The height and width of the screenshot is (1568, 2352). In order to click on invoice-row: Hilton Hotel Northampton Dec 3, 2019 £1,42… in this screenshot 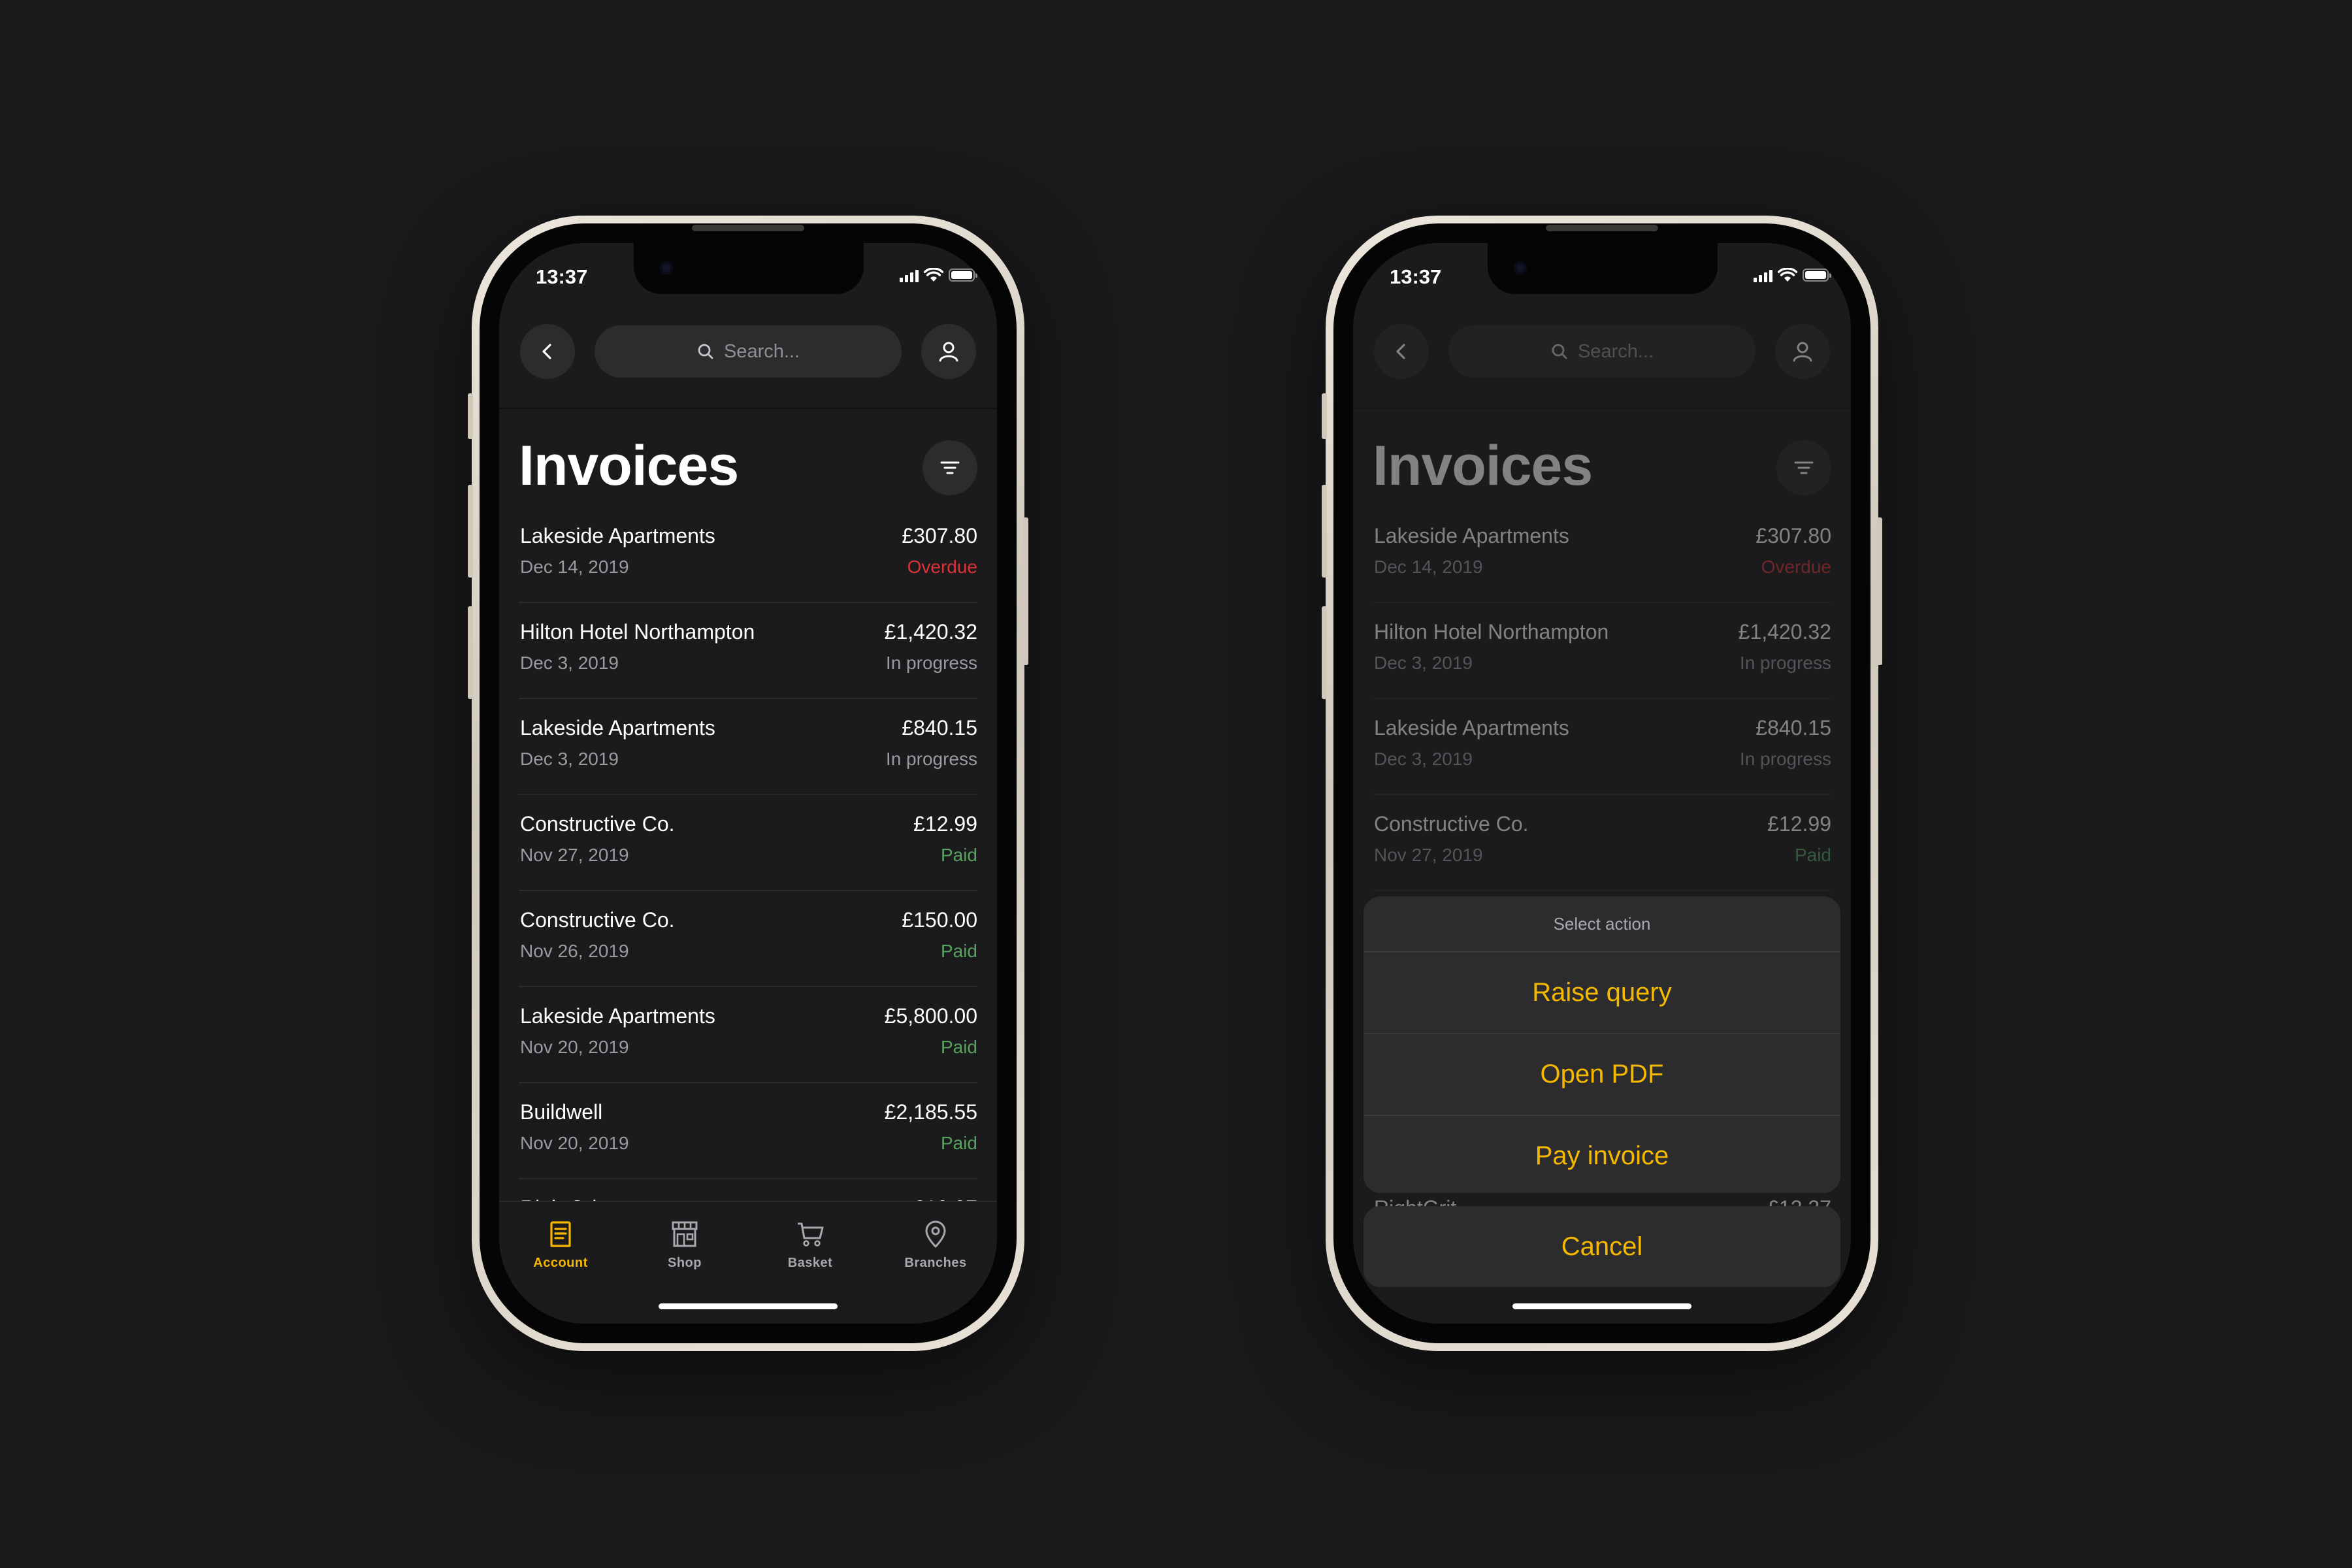, I will do `click(748, 651)`.